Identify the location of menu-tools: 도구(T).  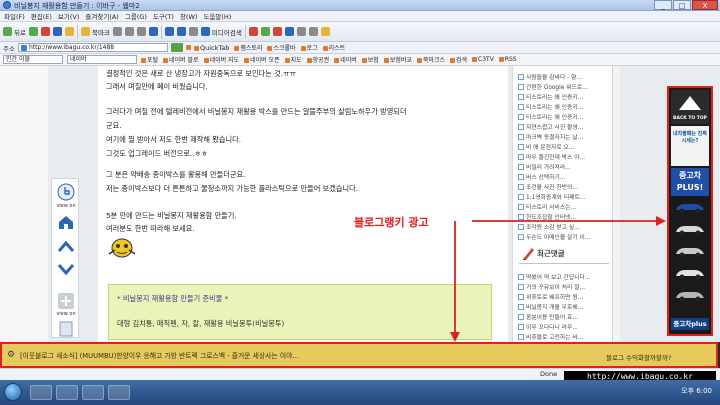
(163, 16).